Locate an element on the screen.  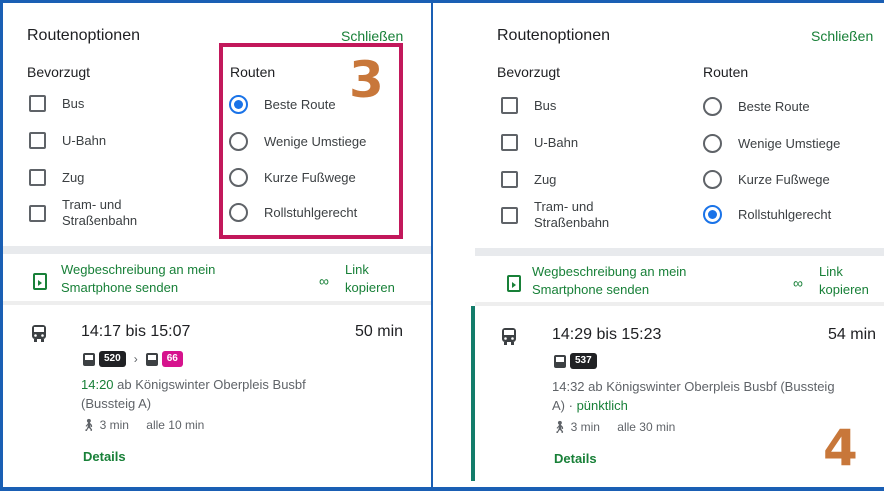
departure-stop: ab Königswinter Oberpleis Busbf is located at coordinates (209, 384).